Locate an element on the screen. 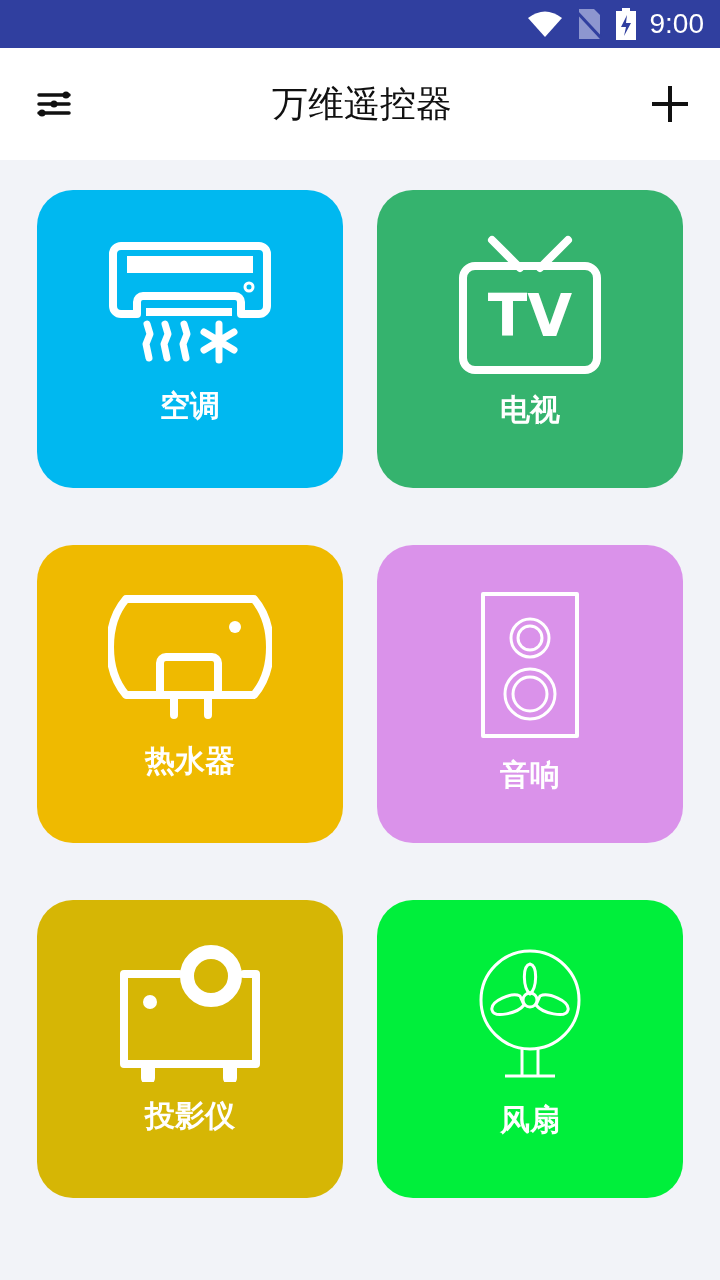  water-heater-icon is located at coordinates (190, 658).